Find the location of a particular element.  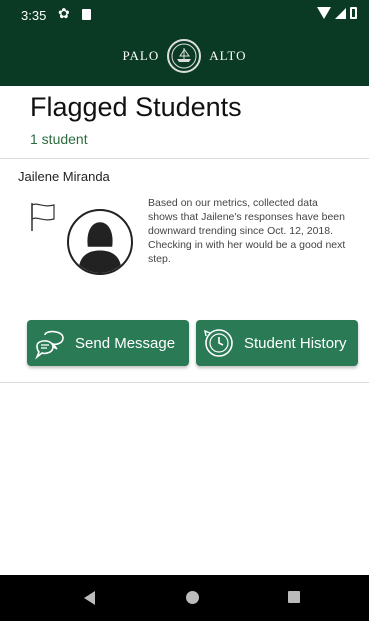

recents-icon is located at coordinates (294, 597).